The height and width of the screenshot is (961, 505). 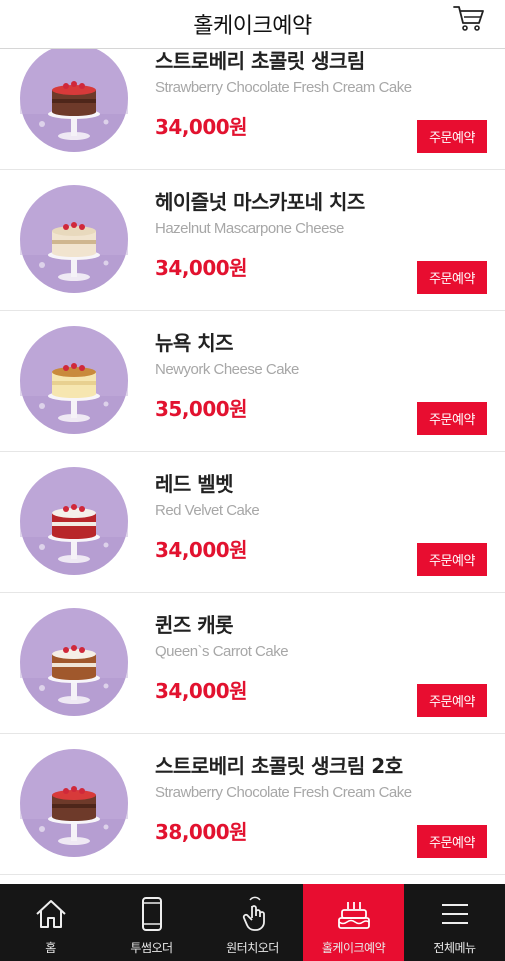 I want to click on product-name: 레드 벨벳, so click(x=194, y=482).